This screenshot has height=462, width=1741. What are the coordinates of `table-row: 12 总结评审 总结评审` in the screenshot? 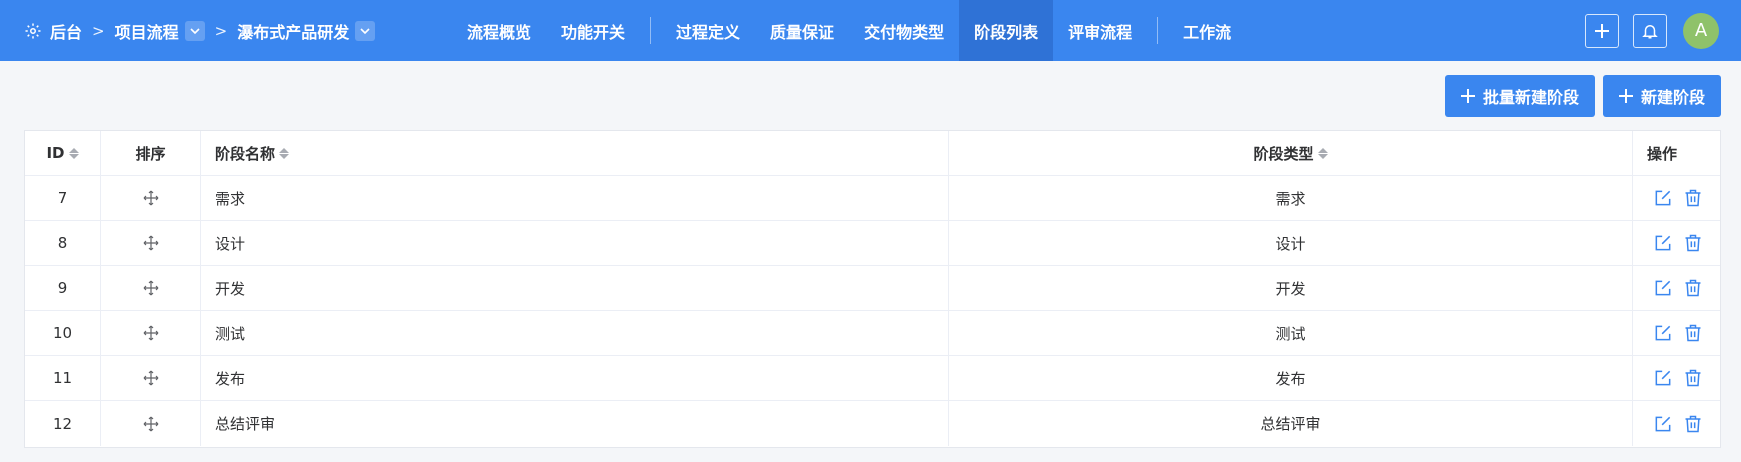 It's located at (872, 423).